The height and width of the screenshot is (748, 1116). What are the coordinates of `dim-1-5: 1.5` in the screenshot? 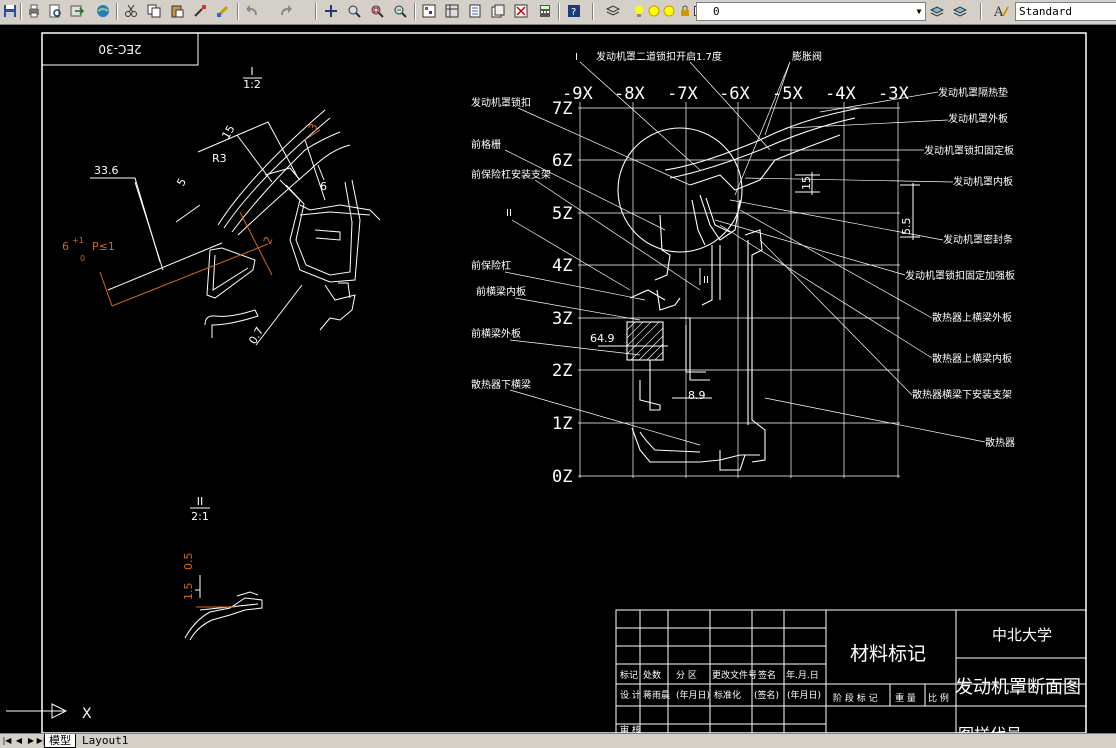 It's located at (188, 592).